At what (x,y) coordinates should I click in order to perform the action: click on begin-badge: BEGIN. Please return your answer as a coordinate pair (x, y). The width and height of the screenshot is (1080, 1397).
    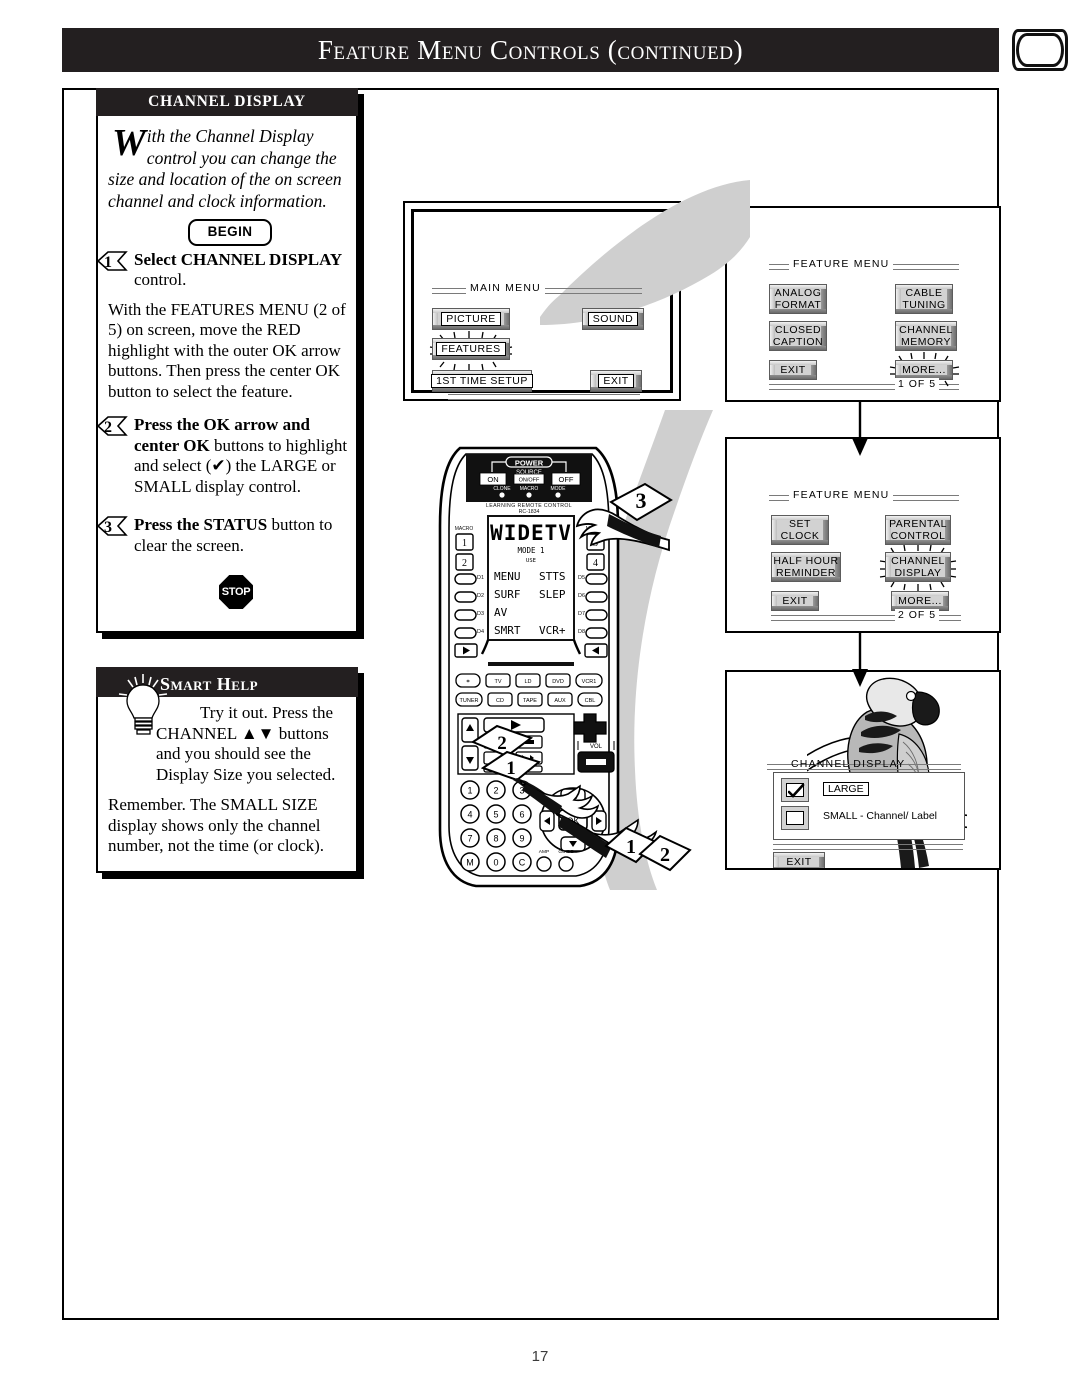
    Looking at the image, I should click on (230, 232).